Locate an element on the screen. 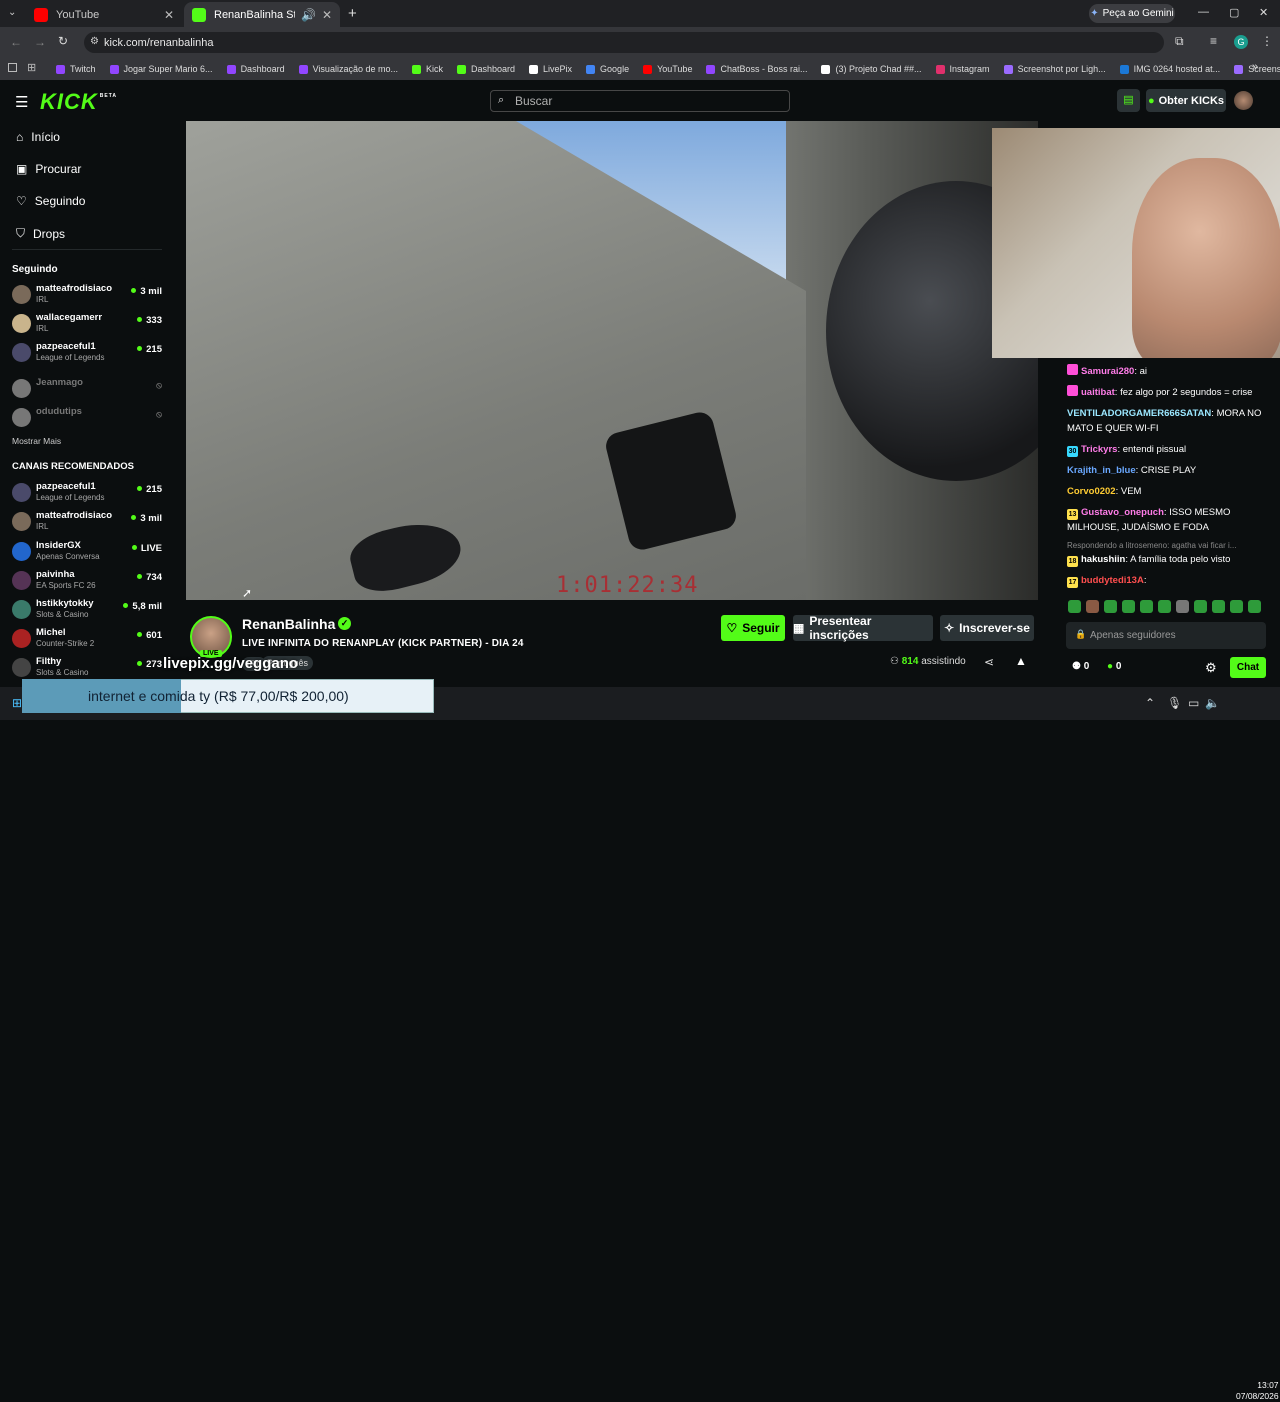 The width and height of the screenshot is (1280, 1402). sidebar-channel: Jeanmago ⦸ is located at coordinates (87, 390).